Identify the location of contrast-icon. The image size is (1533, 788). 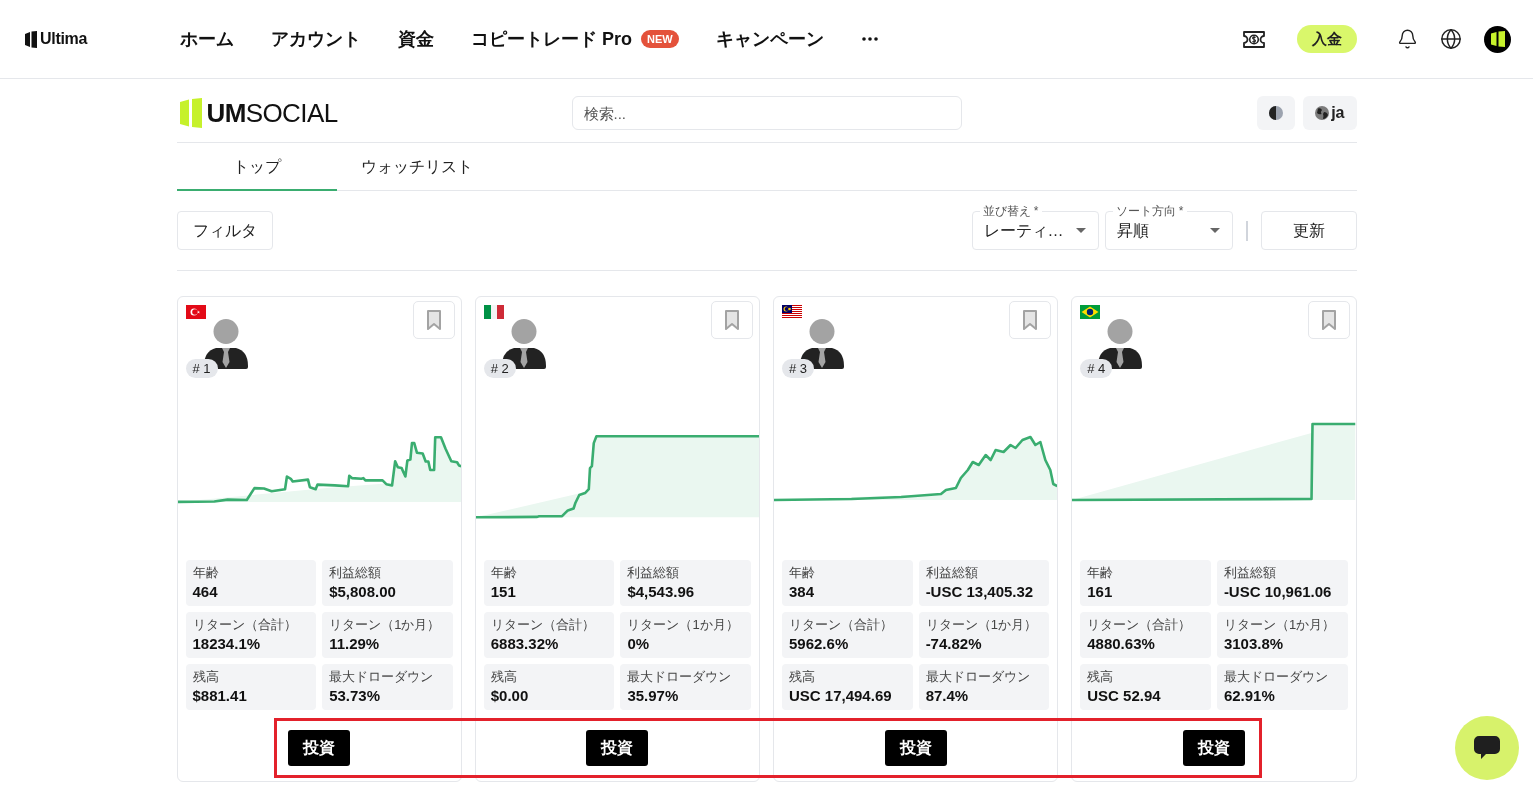
(1276, 113).